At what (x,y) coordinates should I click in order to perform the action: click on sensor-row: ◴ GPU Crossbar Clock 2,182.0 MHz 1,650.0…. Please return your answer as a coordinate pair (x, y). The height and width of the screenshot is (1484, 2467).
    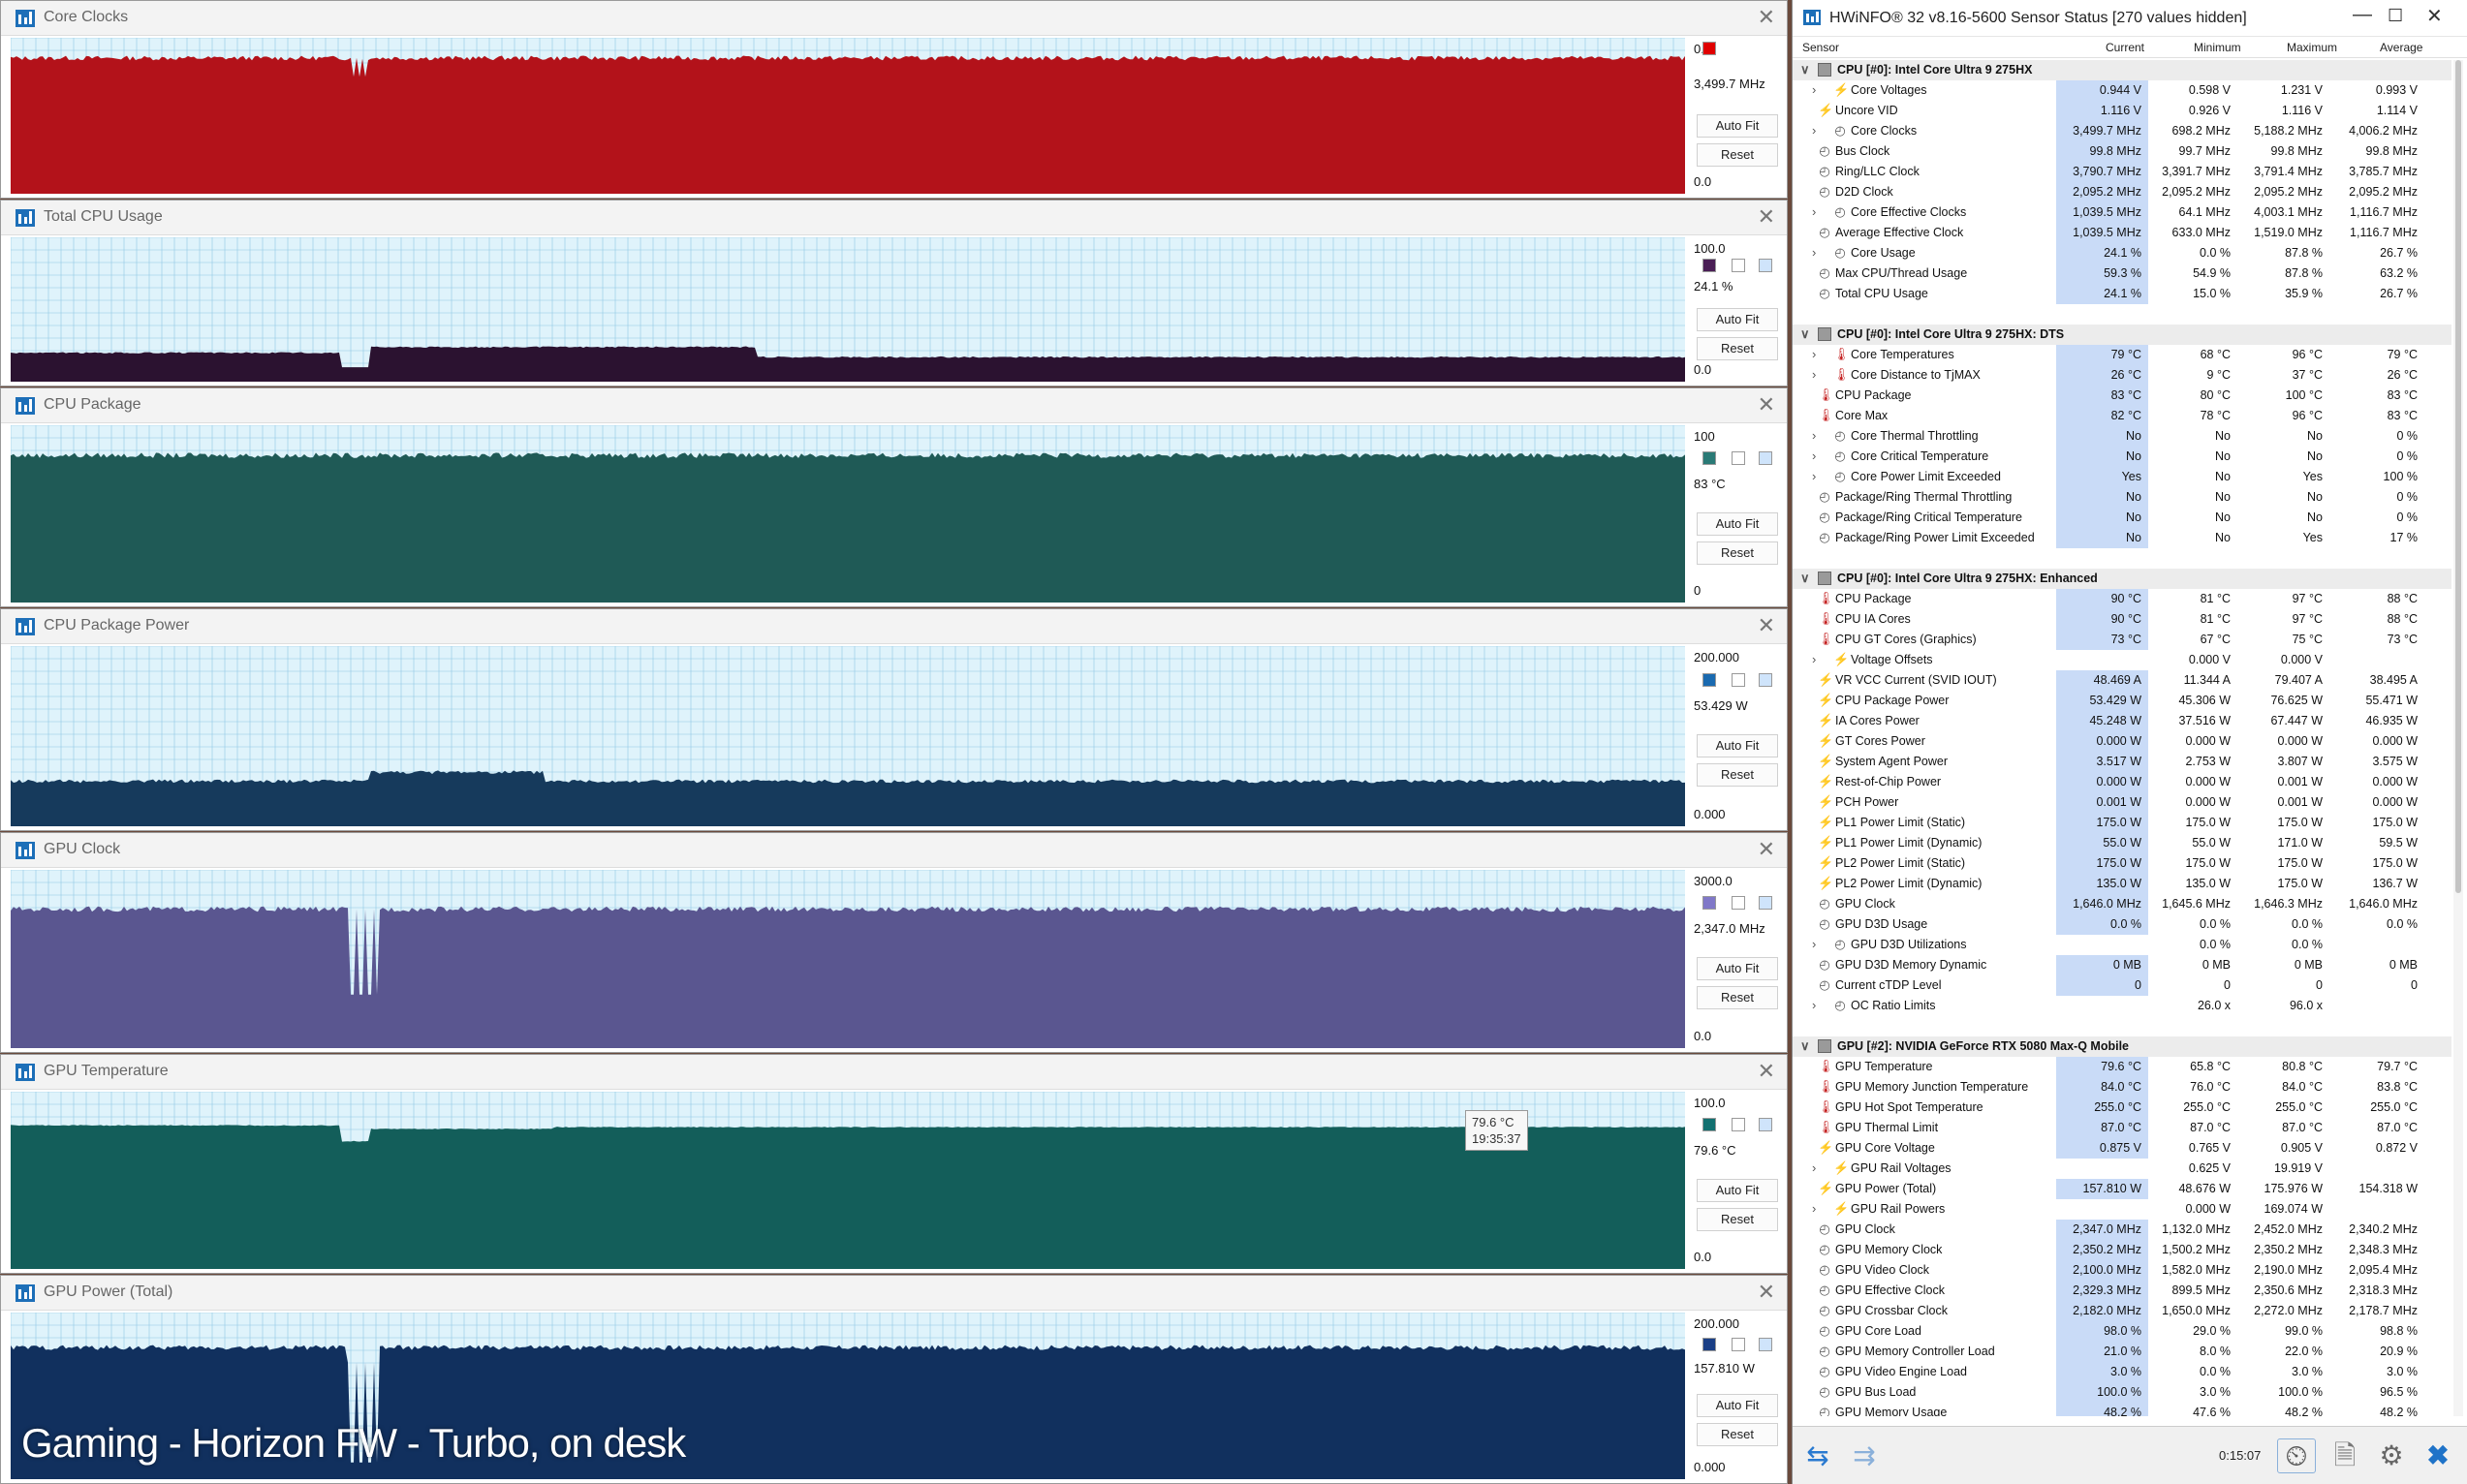
    Looking at the image, I should click on (2122, 1311).